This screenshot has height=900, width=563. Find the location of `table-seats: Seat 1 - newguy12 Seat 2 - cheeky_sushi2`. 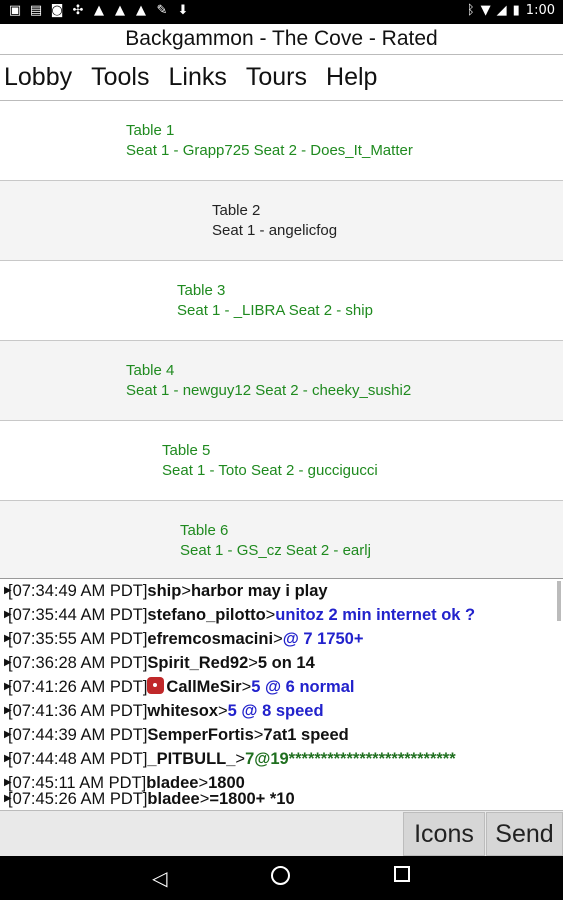

table-seats: Seat 1 - newguy12 Seat 2 - cheeky_sushi2 is located at coordinates (269, 390).